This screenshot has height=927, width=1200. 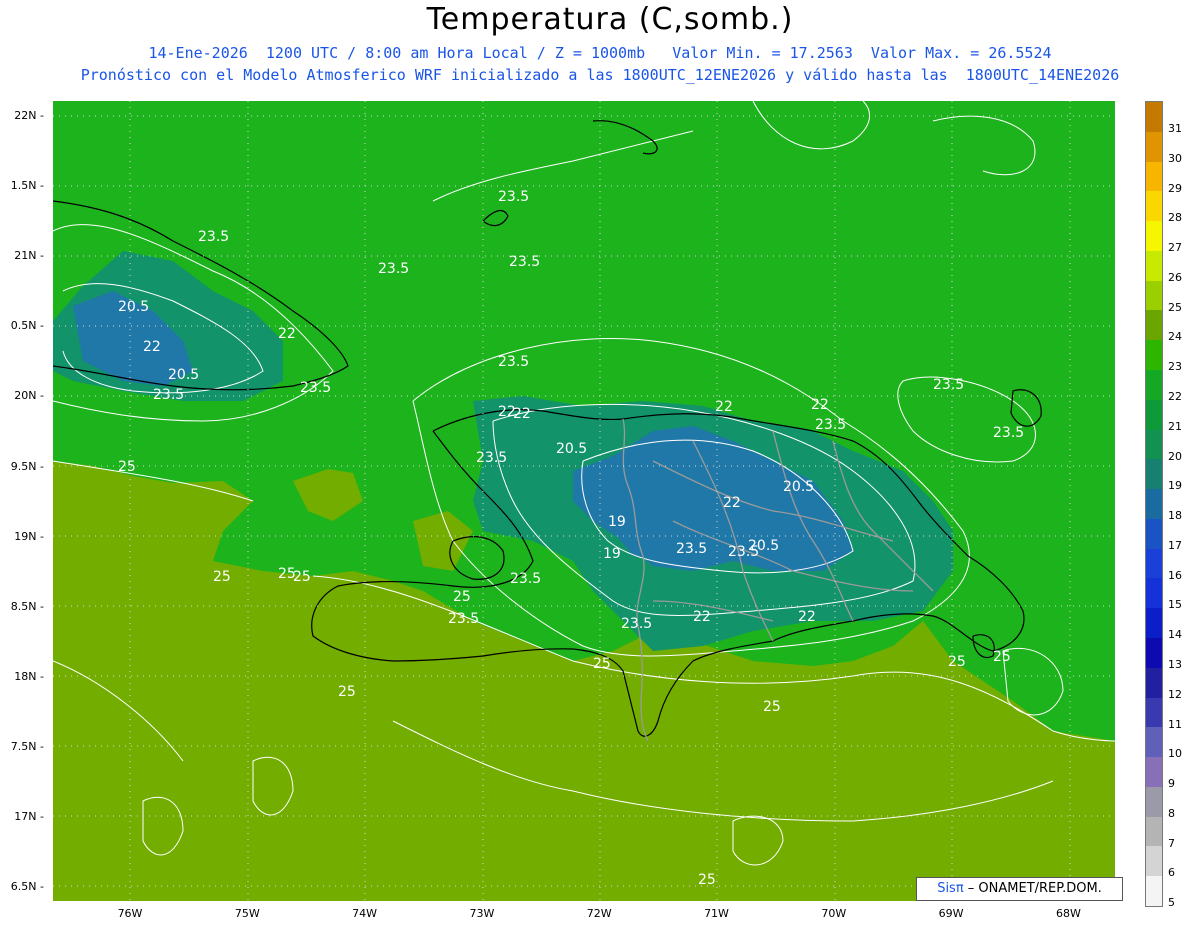 I want to click on lat-label: 9.5N -, so click(x=27, y=466).